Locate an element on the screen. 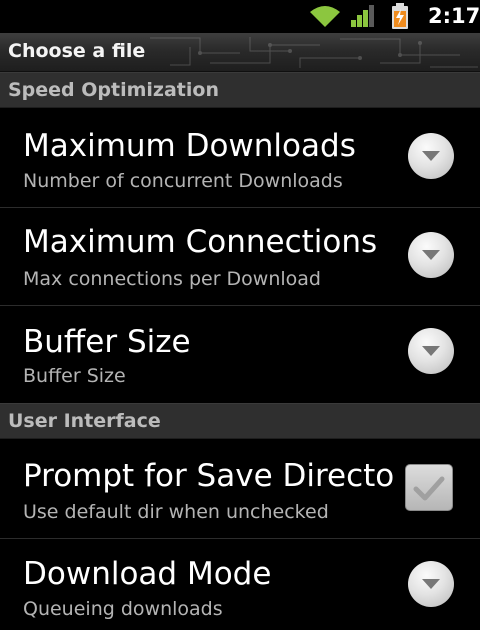  battery-charging-icon is located at coordinates (400, 16).